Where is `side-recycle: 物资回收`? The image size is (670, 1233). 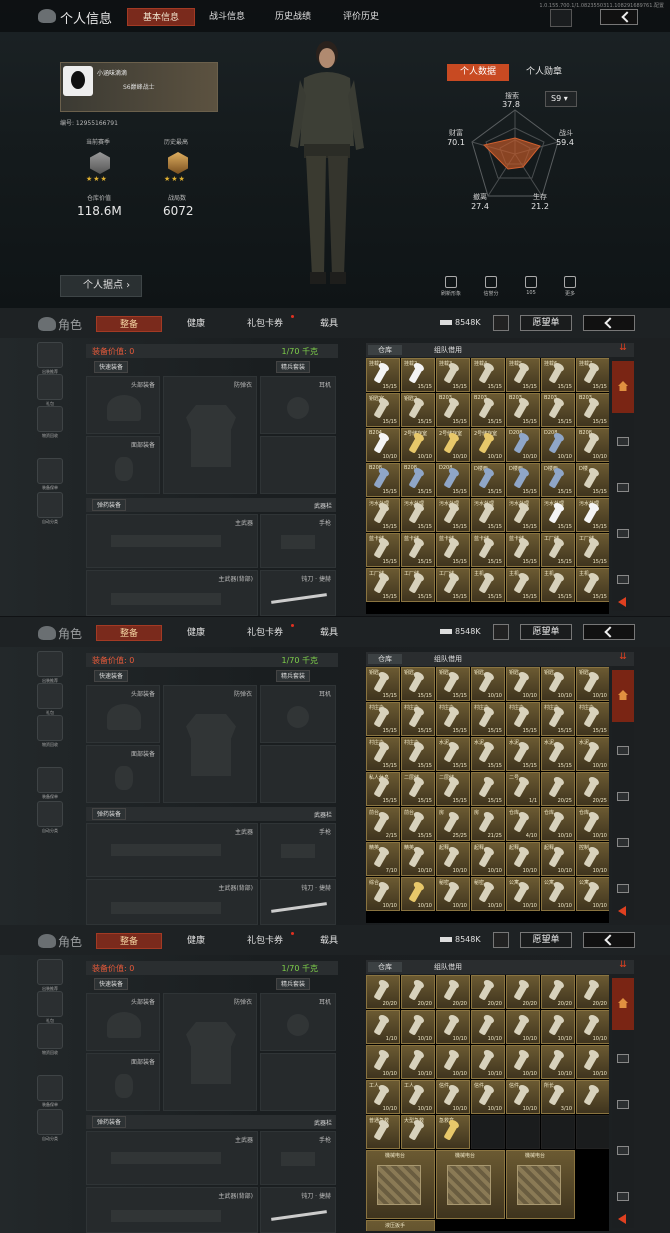 side-recycle: 物资回收 is located at coordinates (50, 731).